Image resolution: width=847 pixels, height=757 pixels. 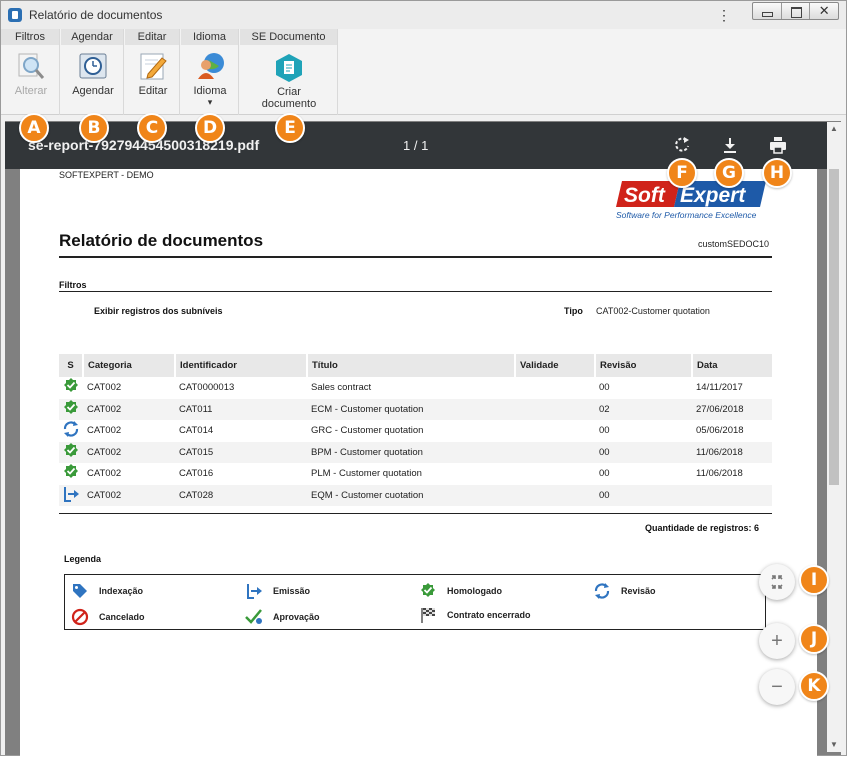 What do you see at coordinates (71, 365) in the screenshot?
I see `col-status: S` at bounding box center [71, 365].